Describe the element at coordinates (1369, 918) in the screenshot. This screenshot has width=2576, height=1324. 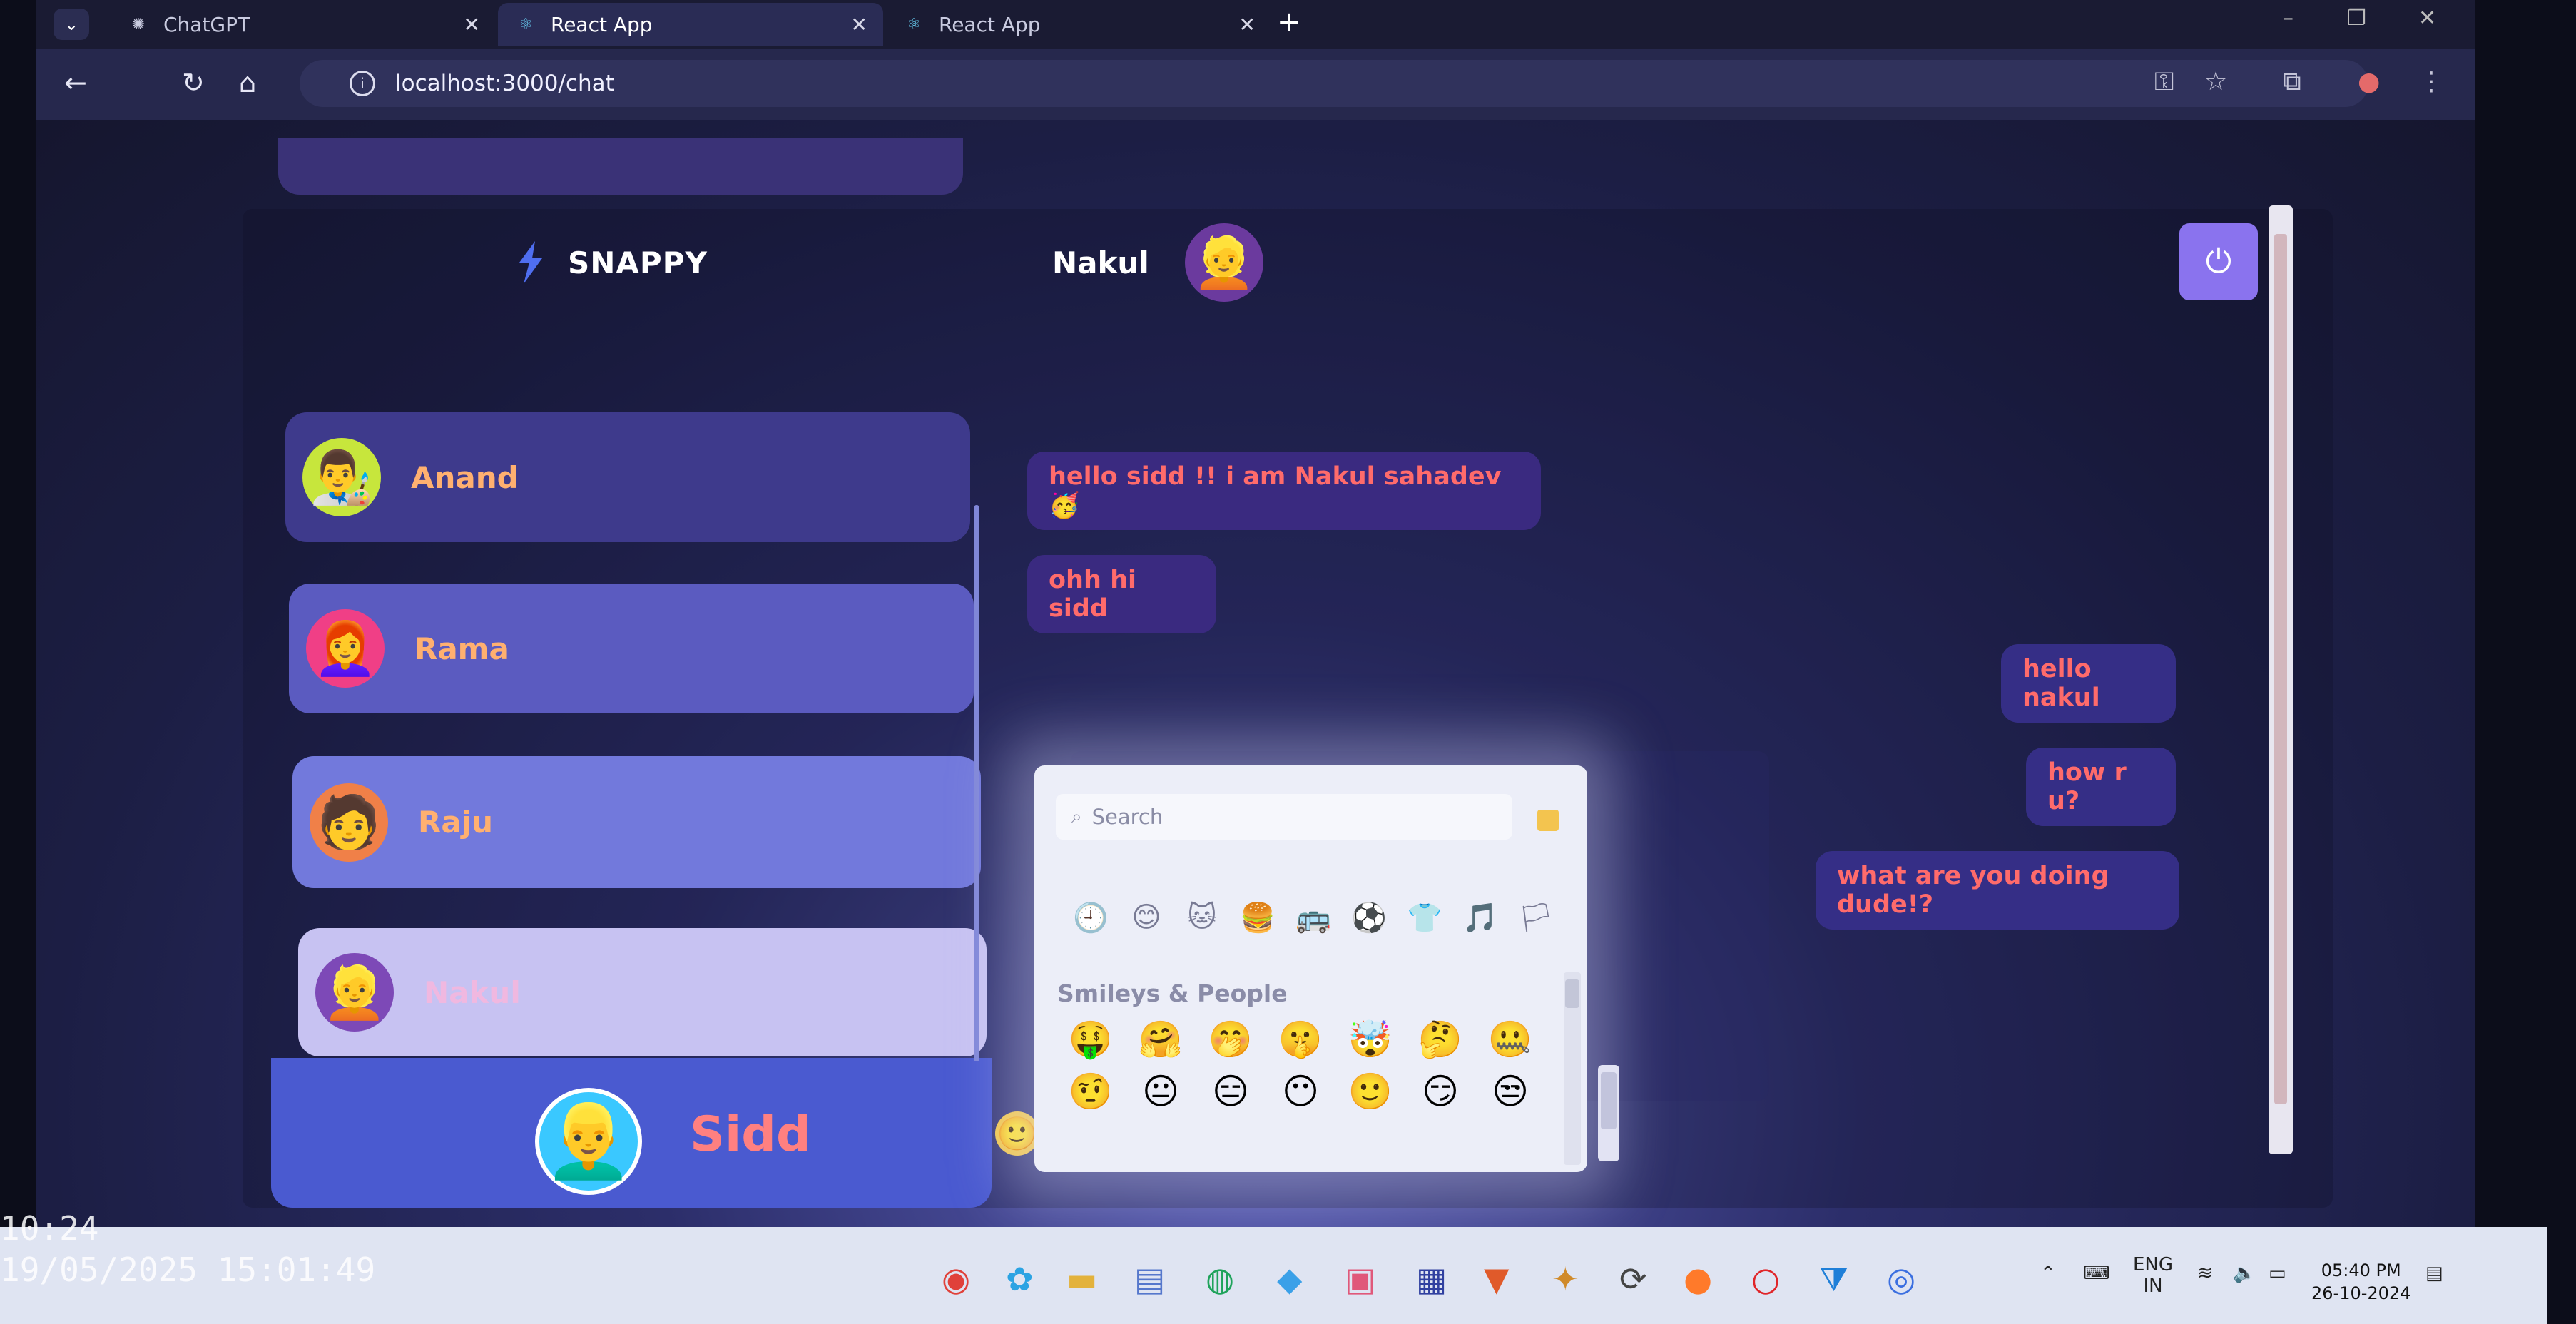
I see `activities-icon: ⚽` at that location.